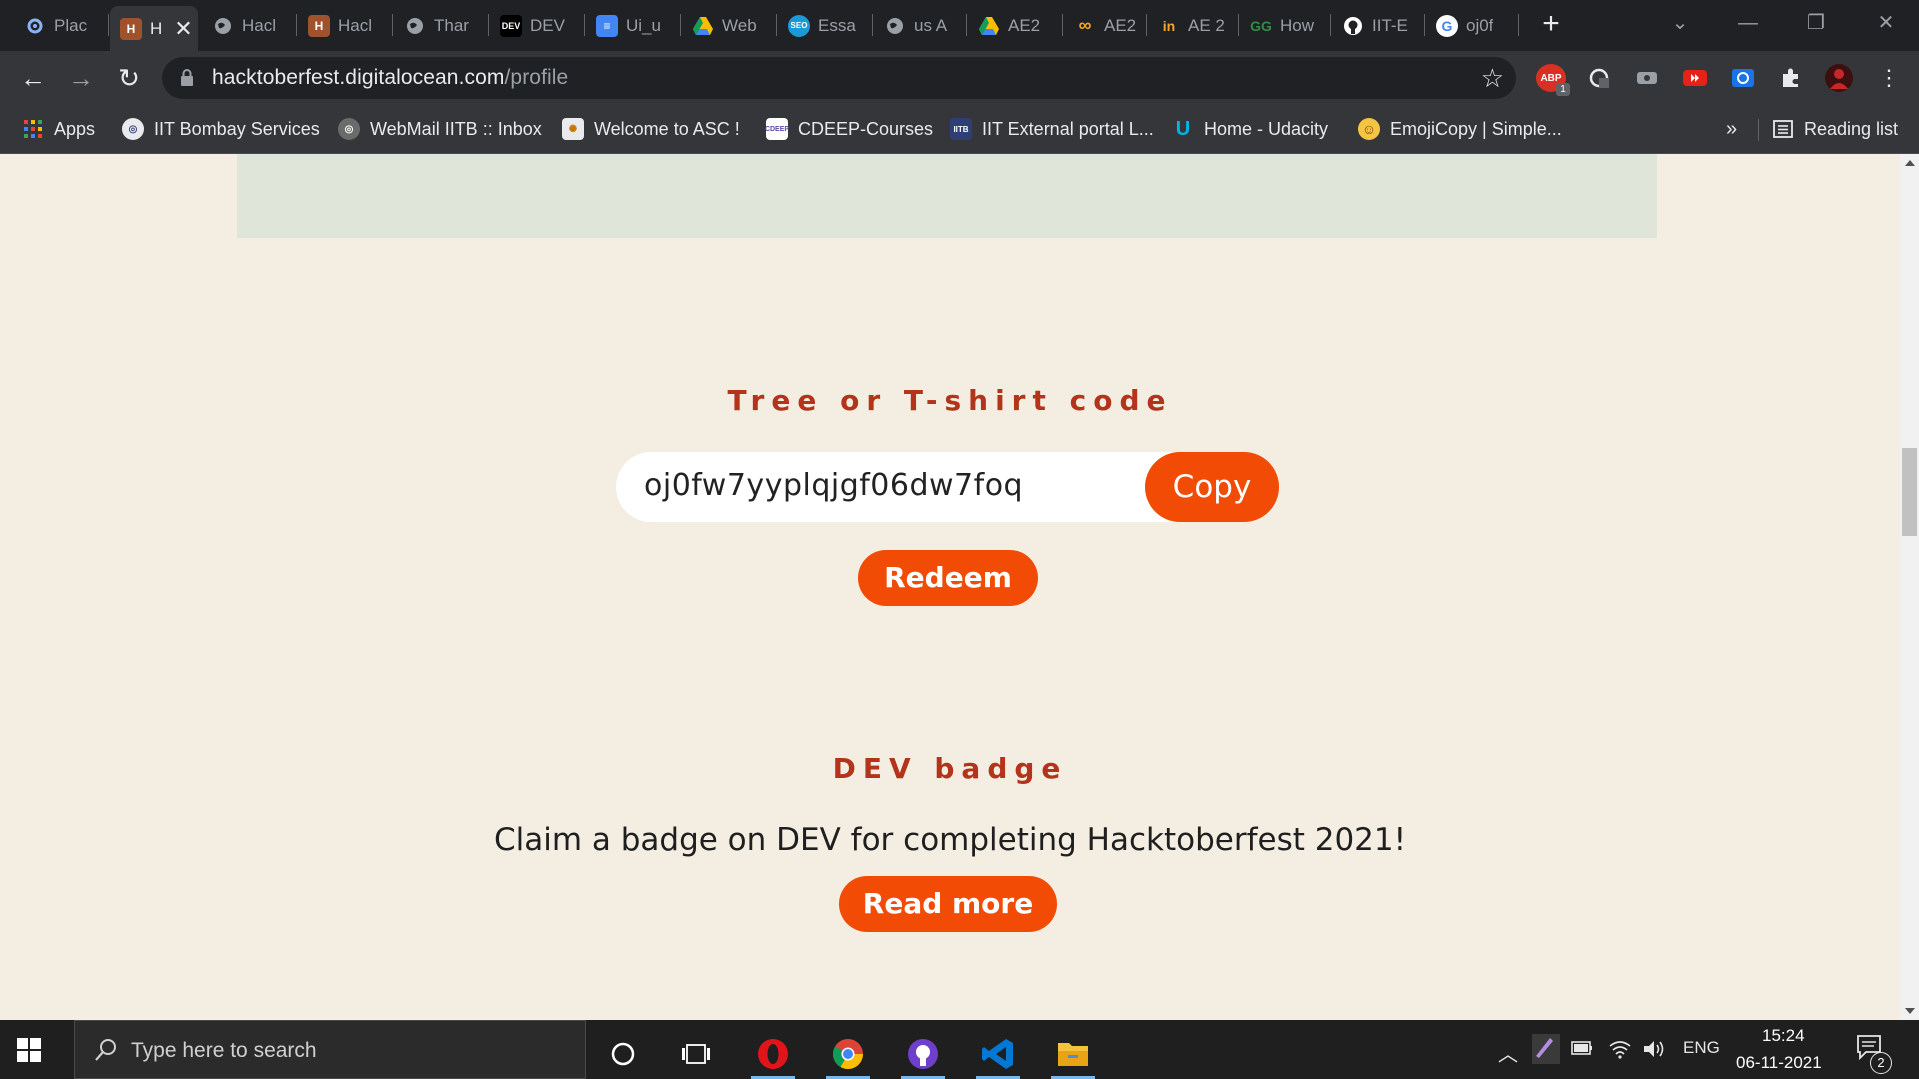 This screenshot has width=1919, height=1079. Describe the element at coordinates (358, 77) in the screenshot. I see `url-host: hacktoberfest.digitalocean.com` at that location.